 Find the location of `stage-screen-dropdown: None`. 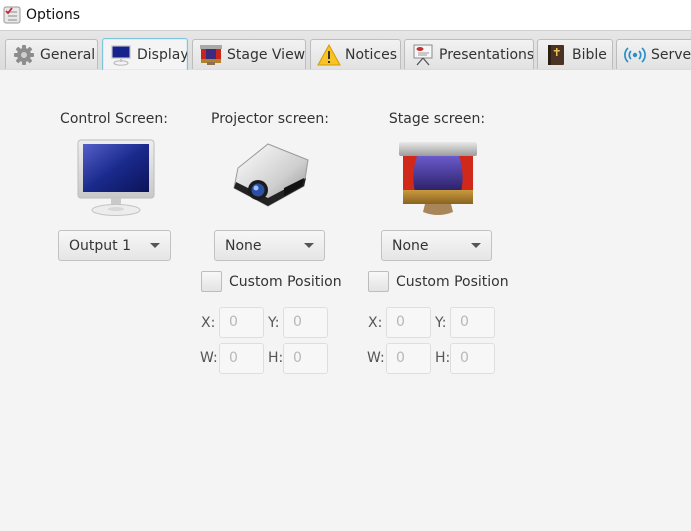

stage-screen-dropdown: None is located at coordinates (436, 245).